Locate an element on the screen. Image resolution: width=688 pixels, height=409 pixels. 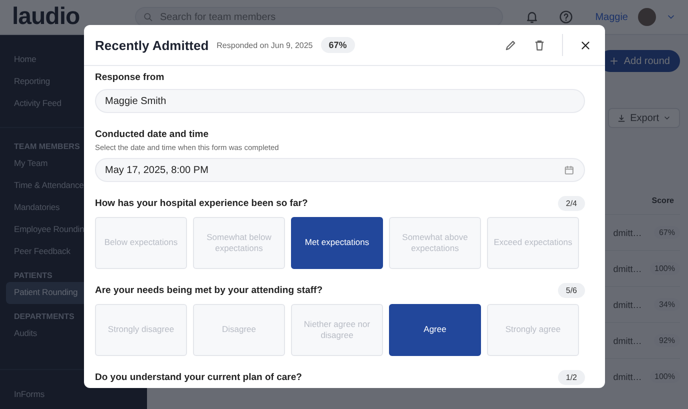
answer-count-badge: 2/4 is located at coordinates (571, 203).